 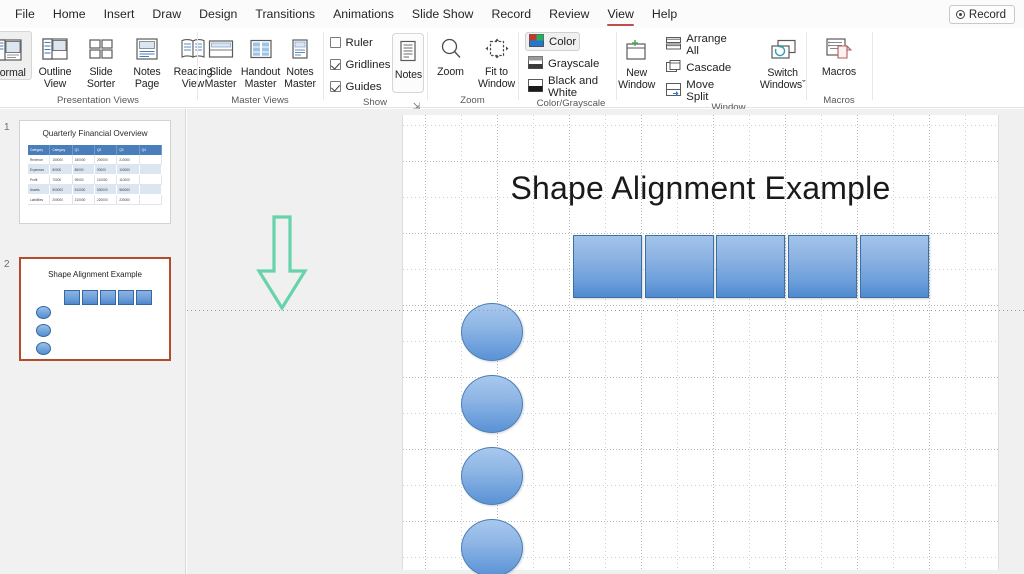 What do you see at coordinates (360, 42) in the screenshot?
I see `ruler-checkbox-row: Ruler` at bounding box center [360, 42].